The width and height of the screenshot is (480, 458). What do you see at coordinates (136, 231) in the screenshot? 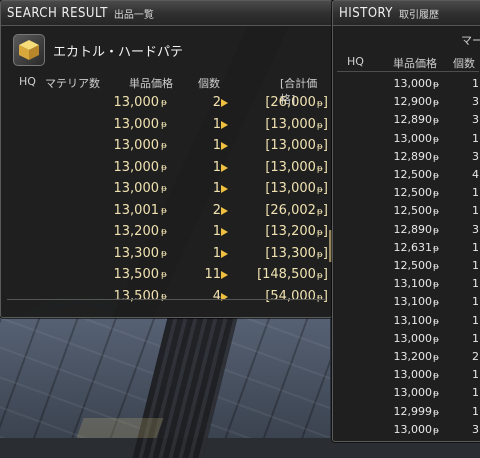
I see `unit-price: 13,200` at bounding box center [136, 231].